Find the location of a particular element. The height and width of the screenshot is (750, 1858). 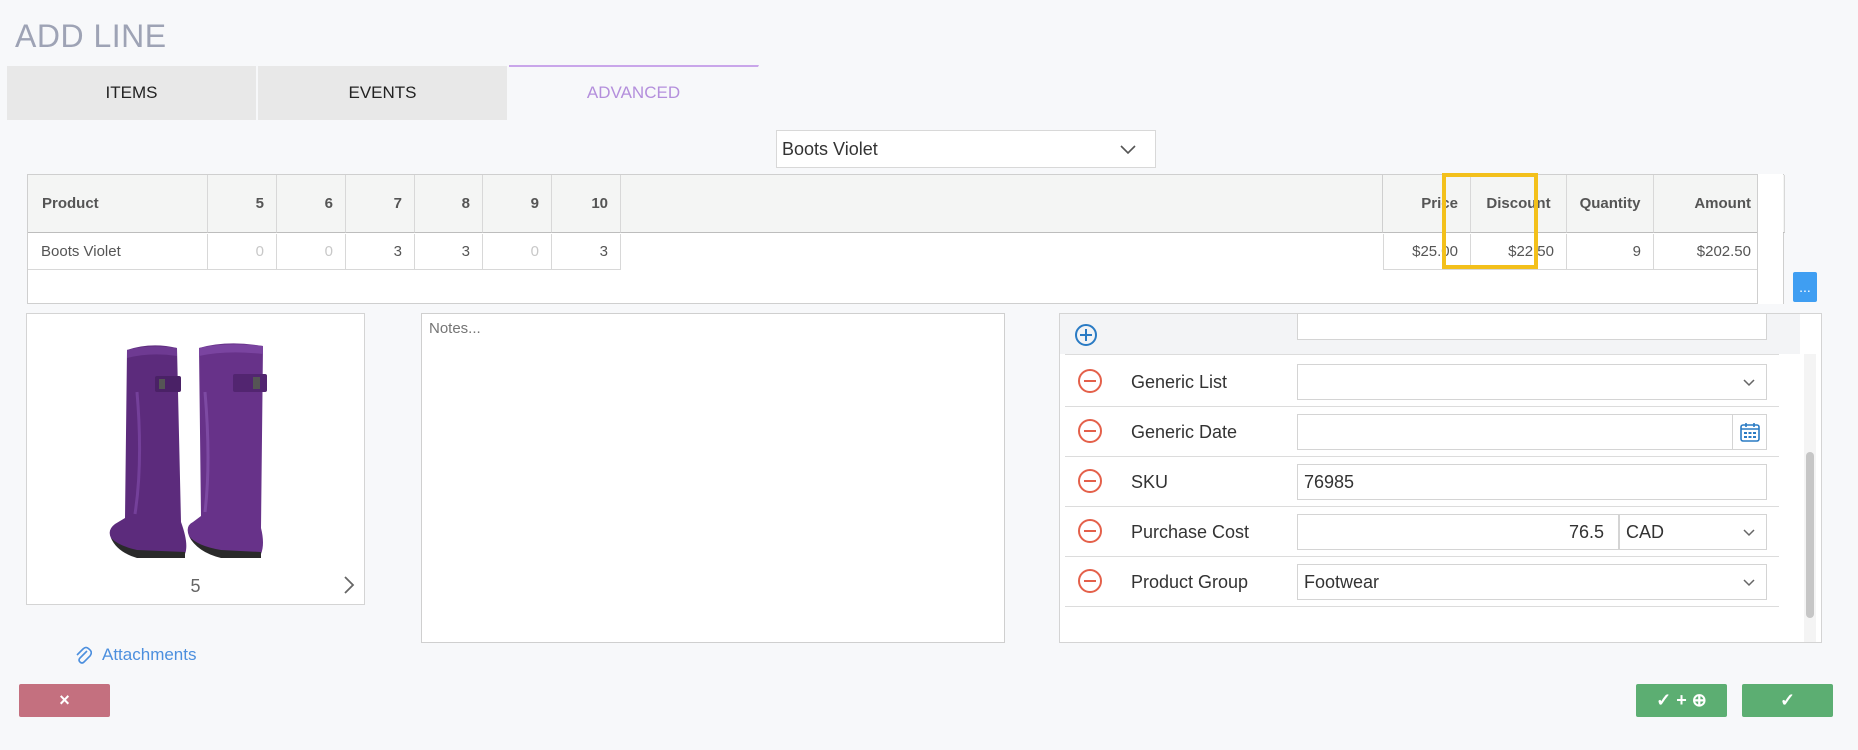

attr-row-partial is located at coordinates (1422, 334).